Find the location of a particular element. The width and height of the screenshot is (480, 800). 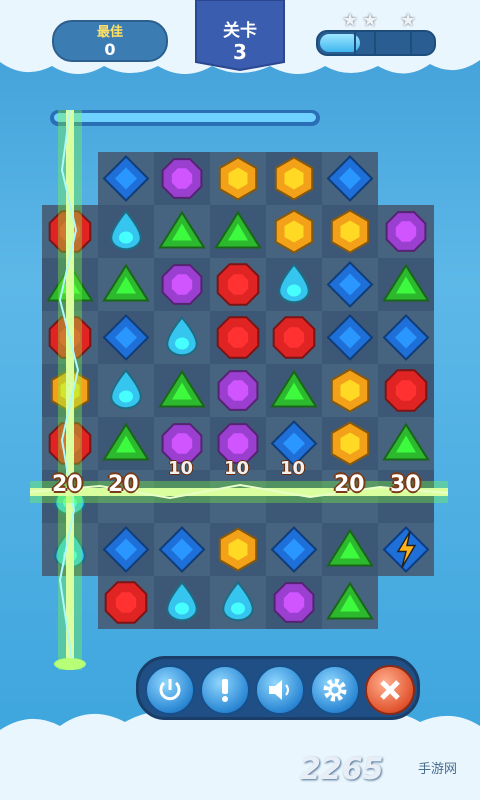

settings-icon is located at coordinates (335, 690).